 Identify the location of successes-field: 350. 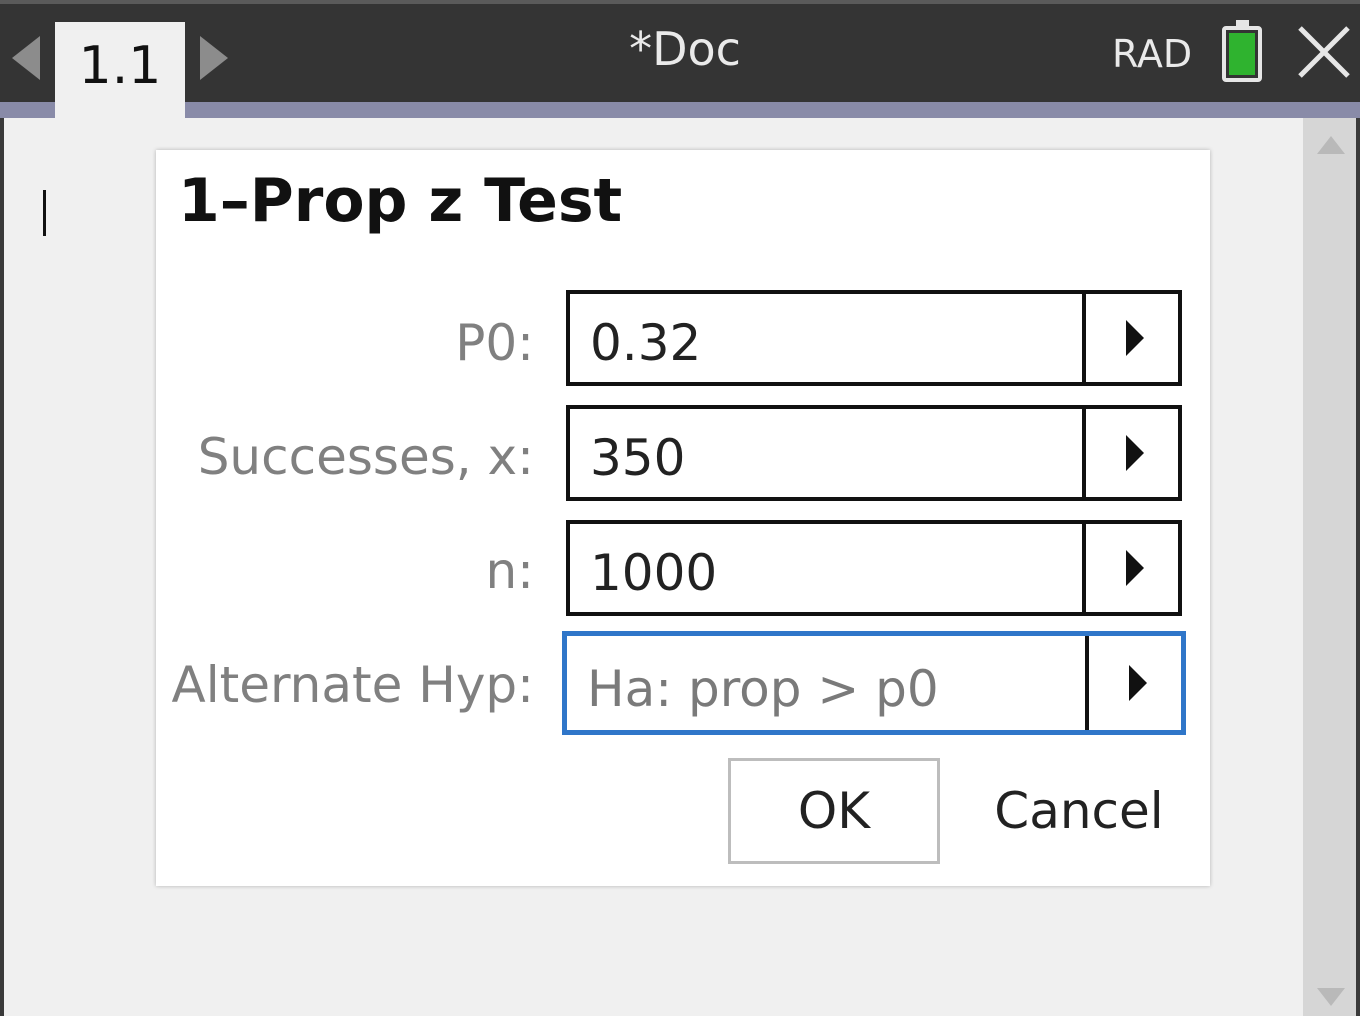
(874, 453).